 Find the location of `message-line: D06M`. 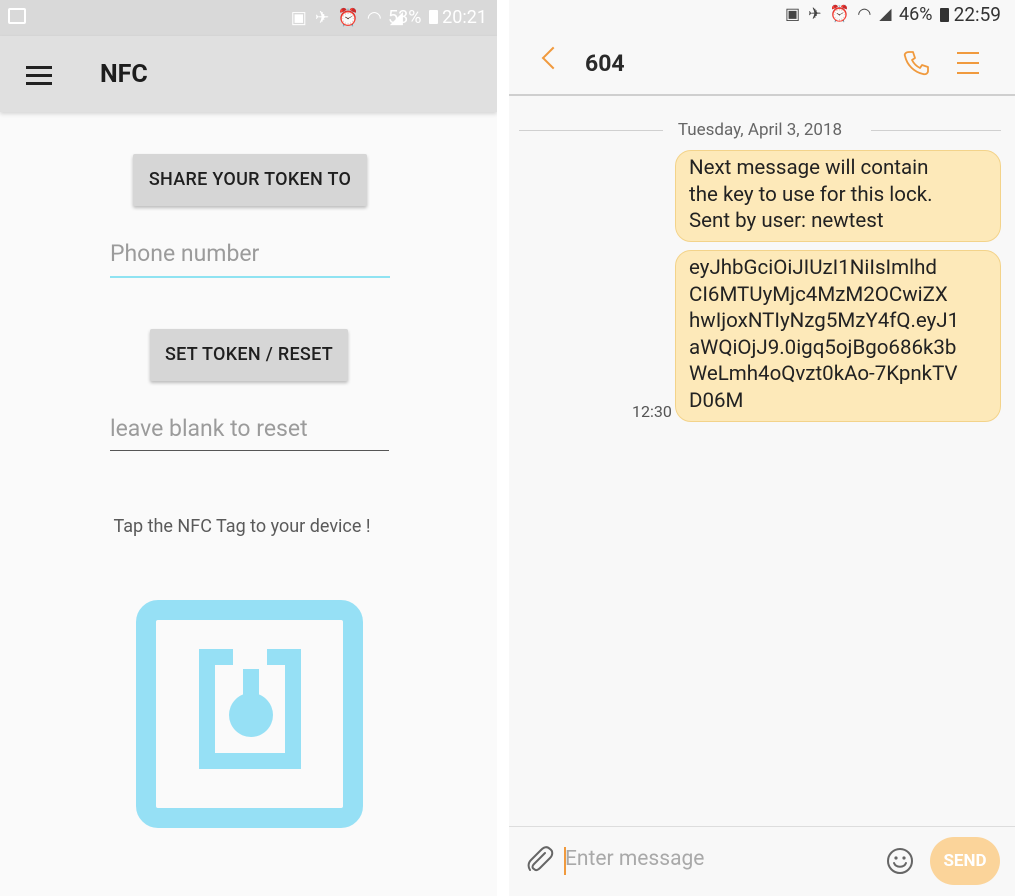

message-line: D06M is located at coordinates (716, 400).